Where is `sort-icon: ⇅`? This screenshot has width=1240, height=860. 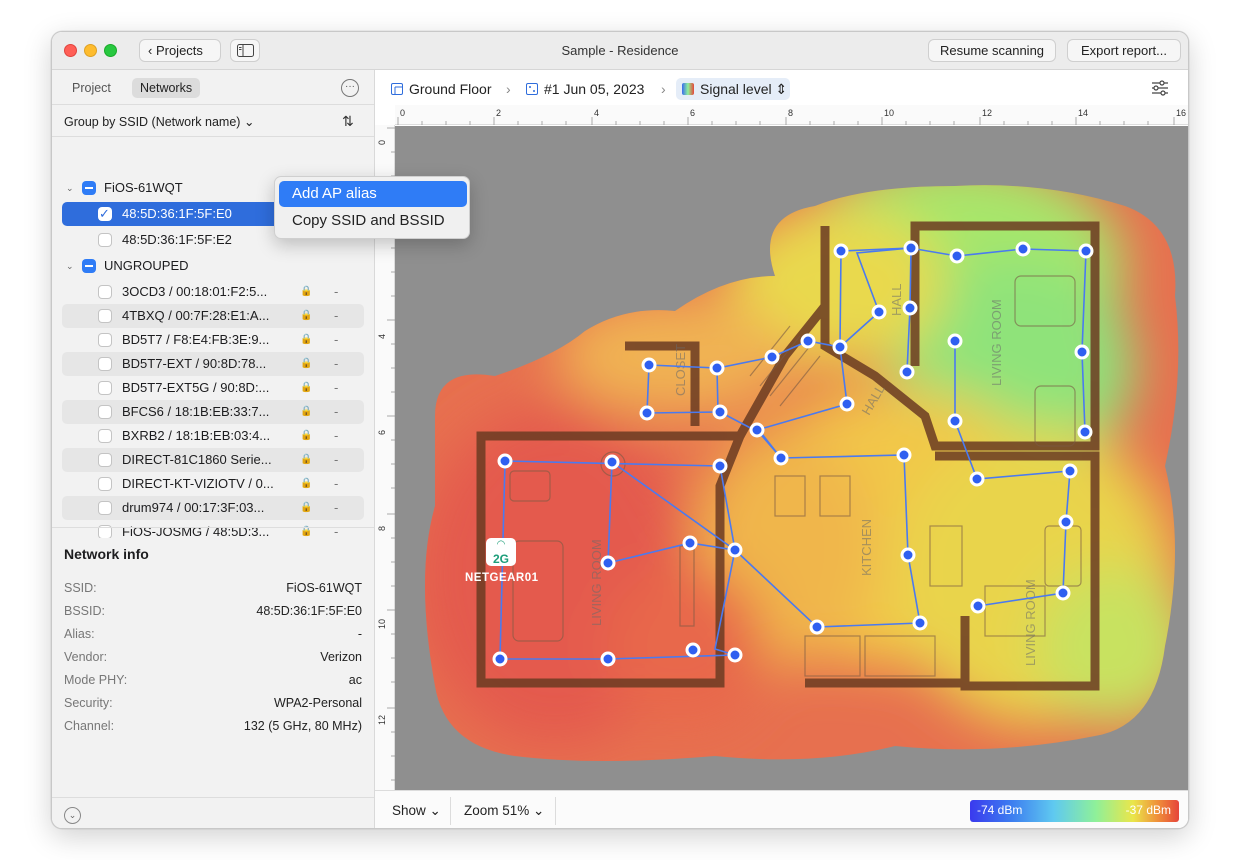 sort-icon: ⇅ is located at coordinates (348, 121).